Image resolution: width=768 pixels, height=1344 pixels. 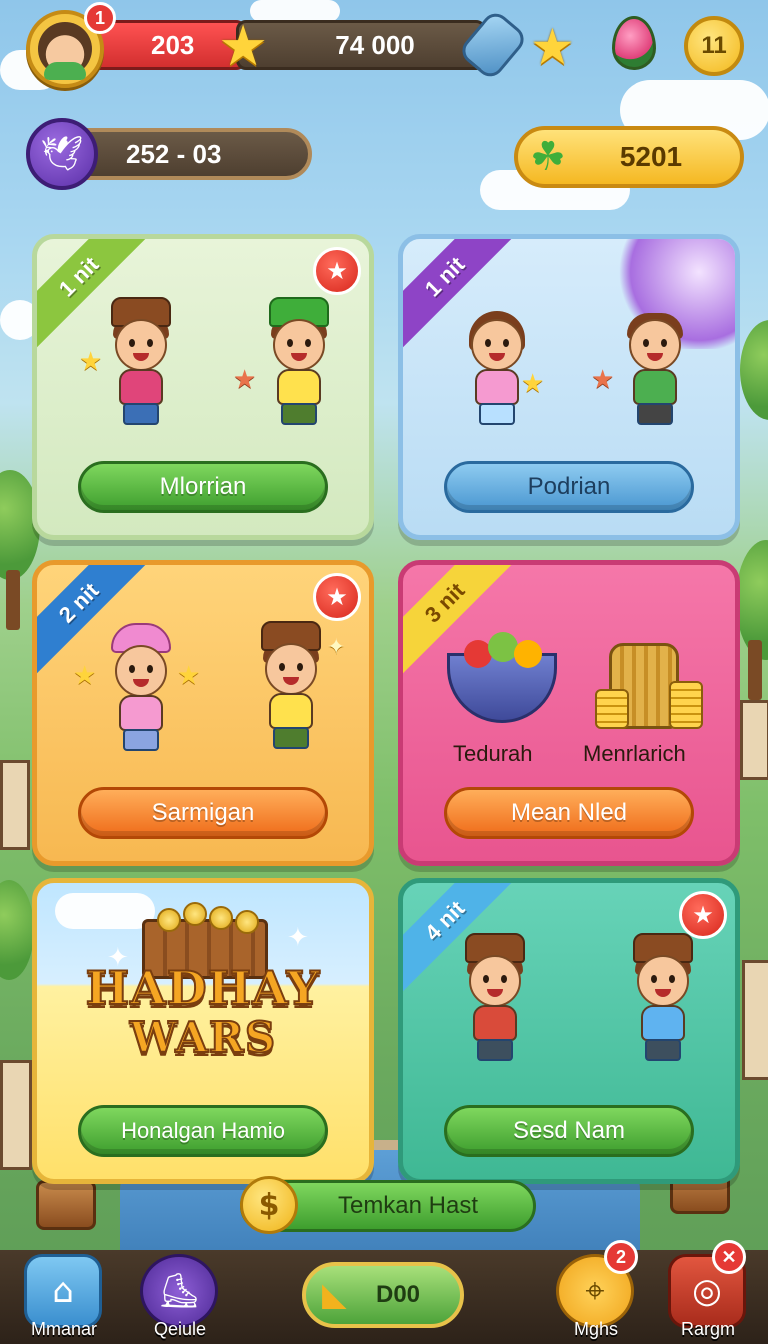 I want to click on gem-icon, so click(x=634, y=43).